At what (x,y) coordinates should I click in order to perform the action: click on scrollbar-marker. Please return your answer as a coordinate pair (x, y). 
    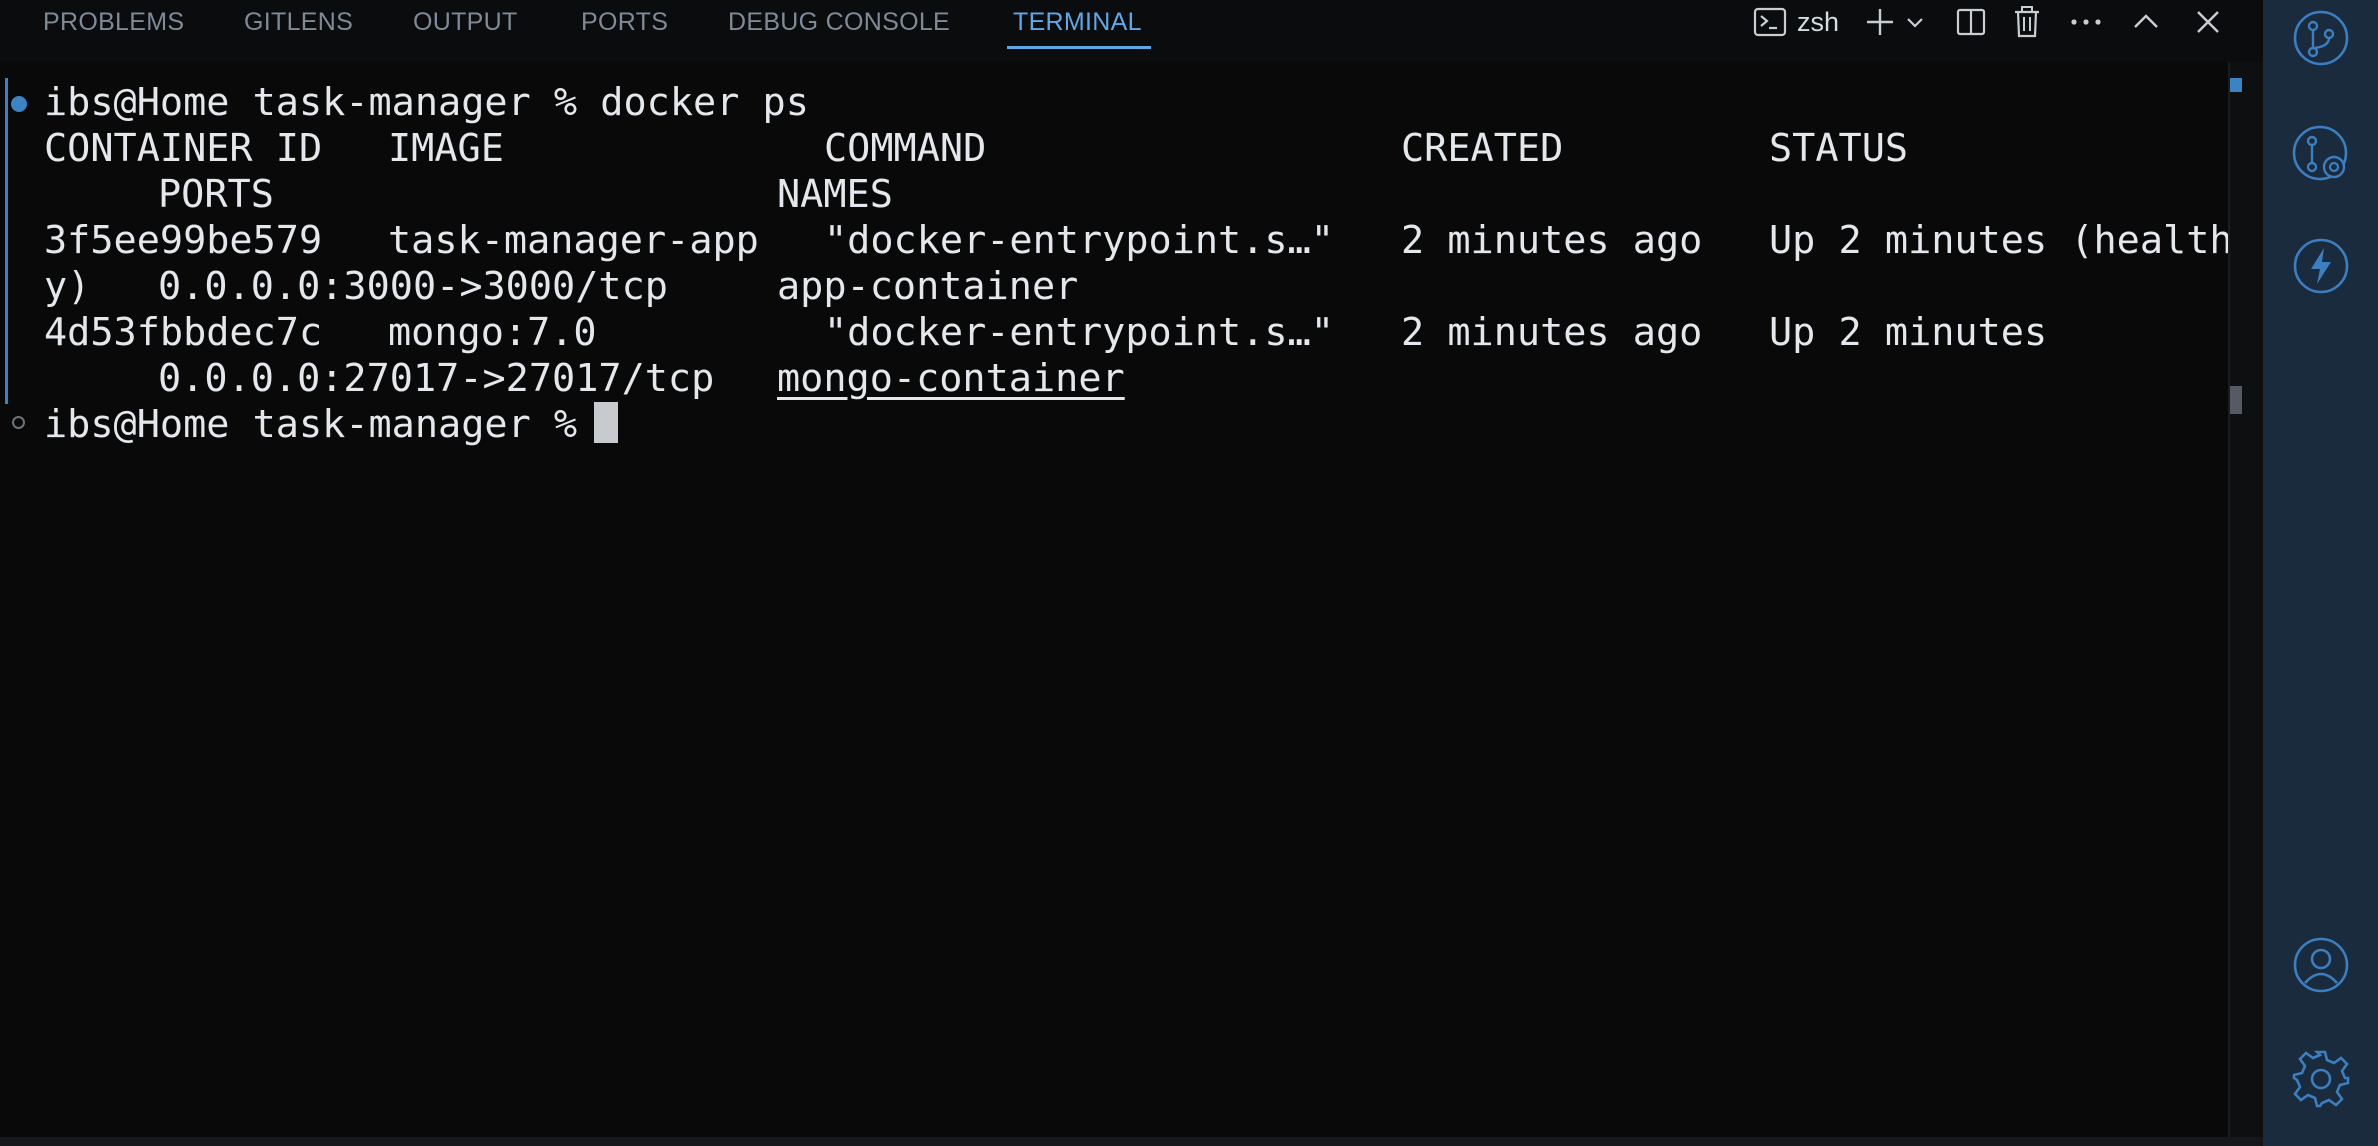
    Looking at the image, I should click on (2236, 85).